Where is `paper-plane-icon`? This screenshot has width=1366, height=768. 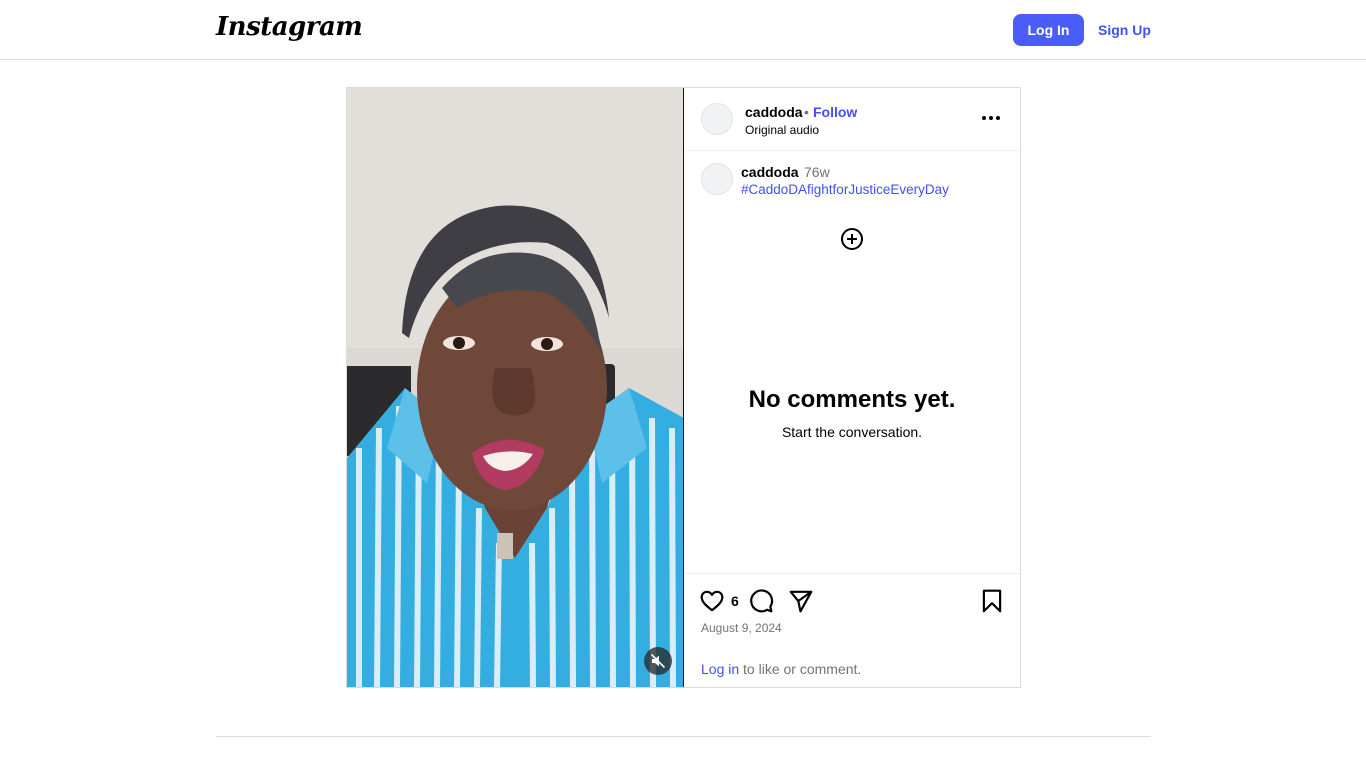
paper-plane-icon is located at coordinates (801, 601).